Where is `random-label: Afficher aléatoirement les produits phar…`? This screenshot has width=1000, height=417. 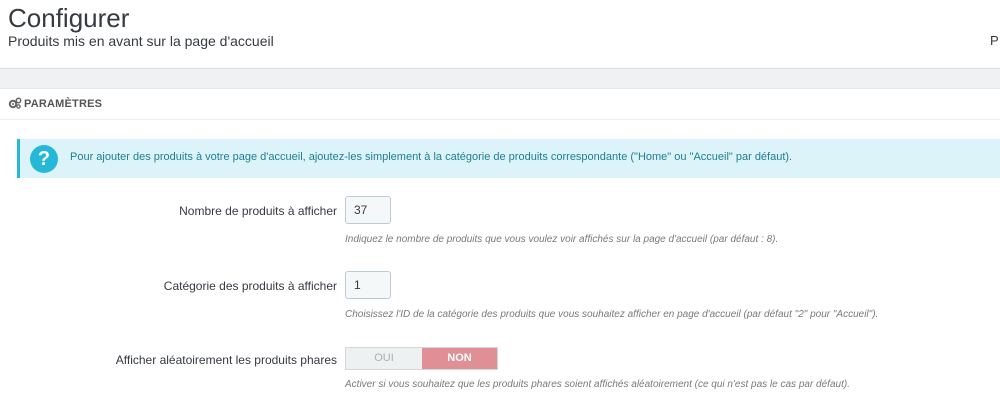
random-label: Afficher aléatoirement les produits phar… is located at coordinates (226, 360).